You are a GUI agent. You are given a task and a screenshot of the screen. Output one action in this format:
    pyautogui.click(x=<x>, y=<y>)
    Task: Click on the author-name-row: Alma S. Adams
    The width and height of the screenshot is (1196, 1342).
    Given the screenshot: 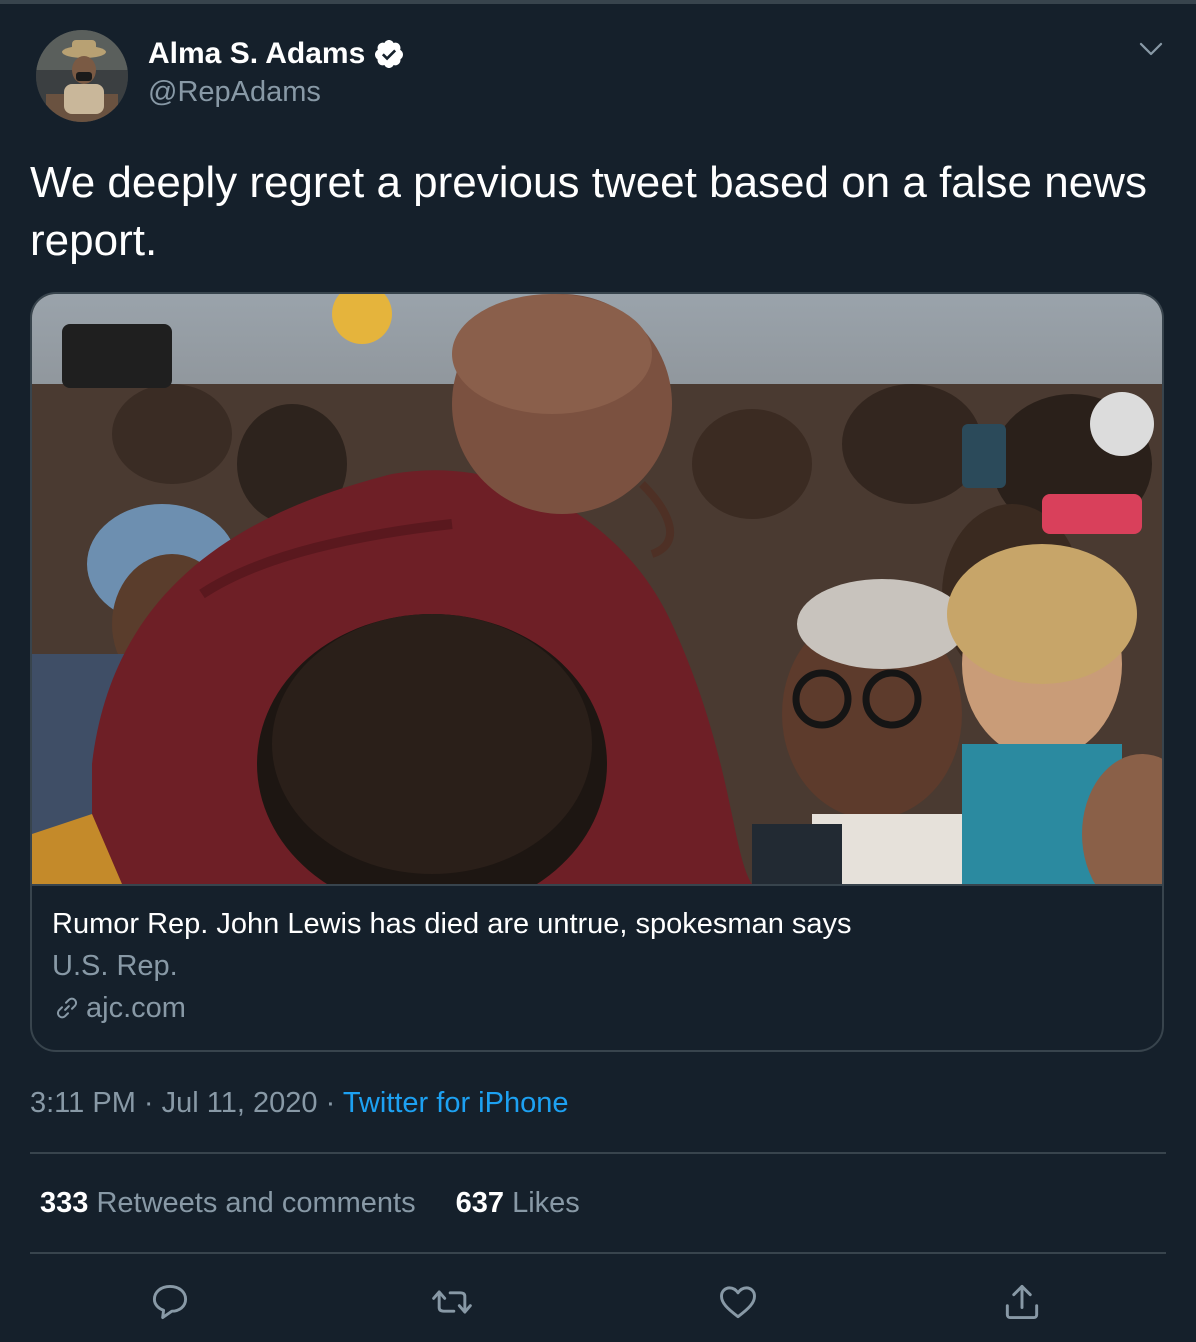 What is the action you would take?
    pyautogui.click(x=276, y=54)
    